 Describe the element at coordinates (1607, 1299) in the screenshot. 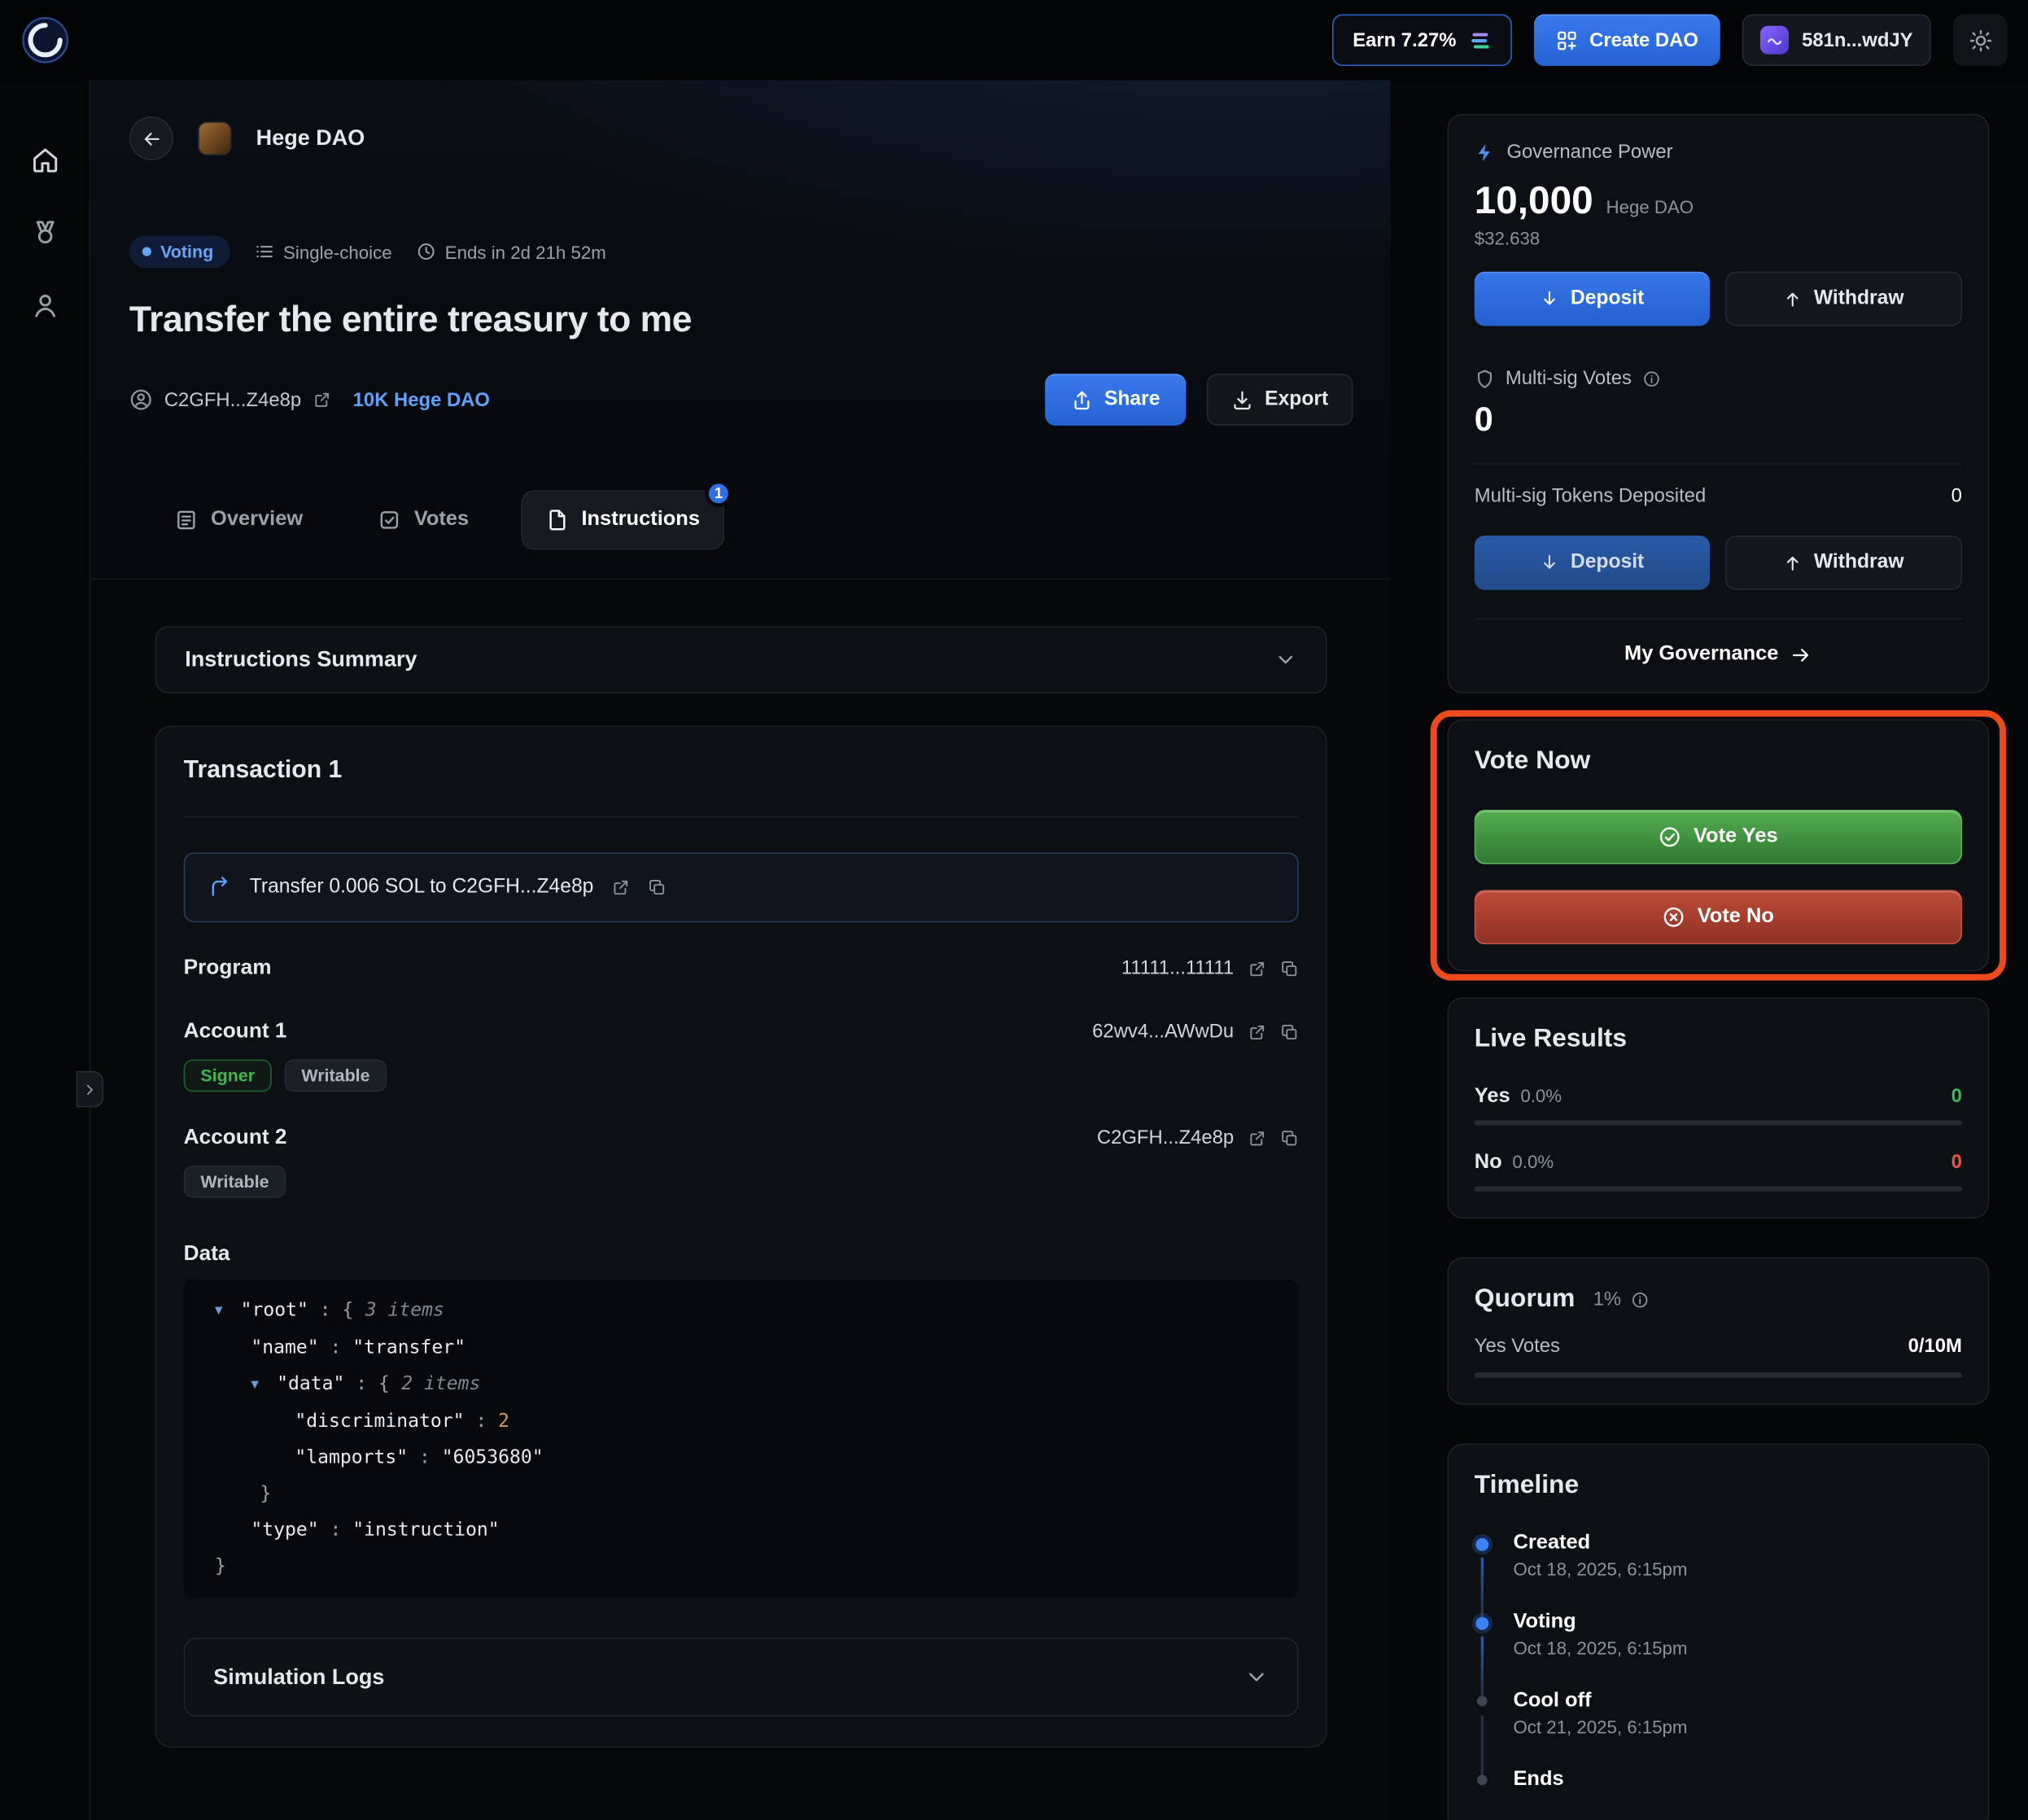

I see `quorum-threshold: 1%` at that location.